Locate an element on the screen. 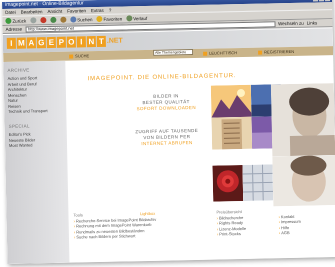 The height and width of the screenshot is (267, 335). image-mountains is located at coordinates (231, 101).